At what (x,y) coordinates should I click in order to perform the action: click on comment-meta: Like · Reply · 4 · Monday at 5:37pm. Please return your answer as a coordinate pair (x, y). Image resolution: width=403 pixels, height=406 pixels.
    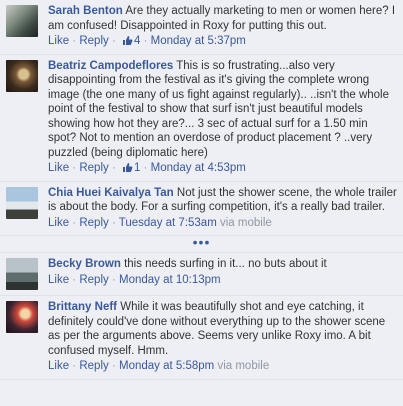
    Looking at the image, I should click on (222, 41).